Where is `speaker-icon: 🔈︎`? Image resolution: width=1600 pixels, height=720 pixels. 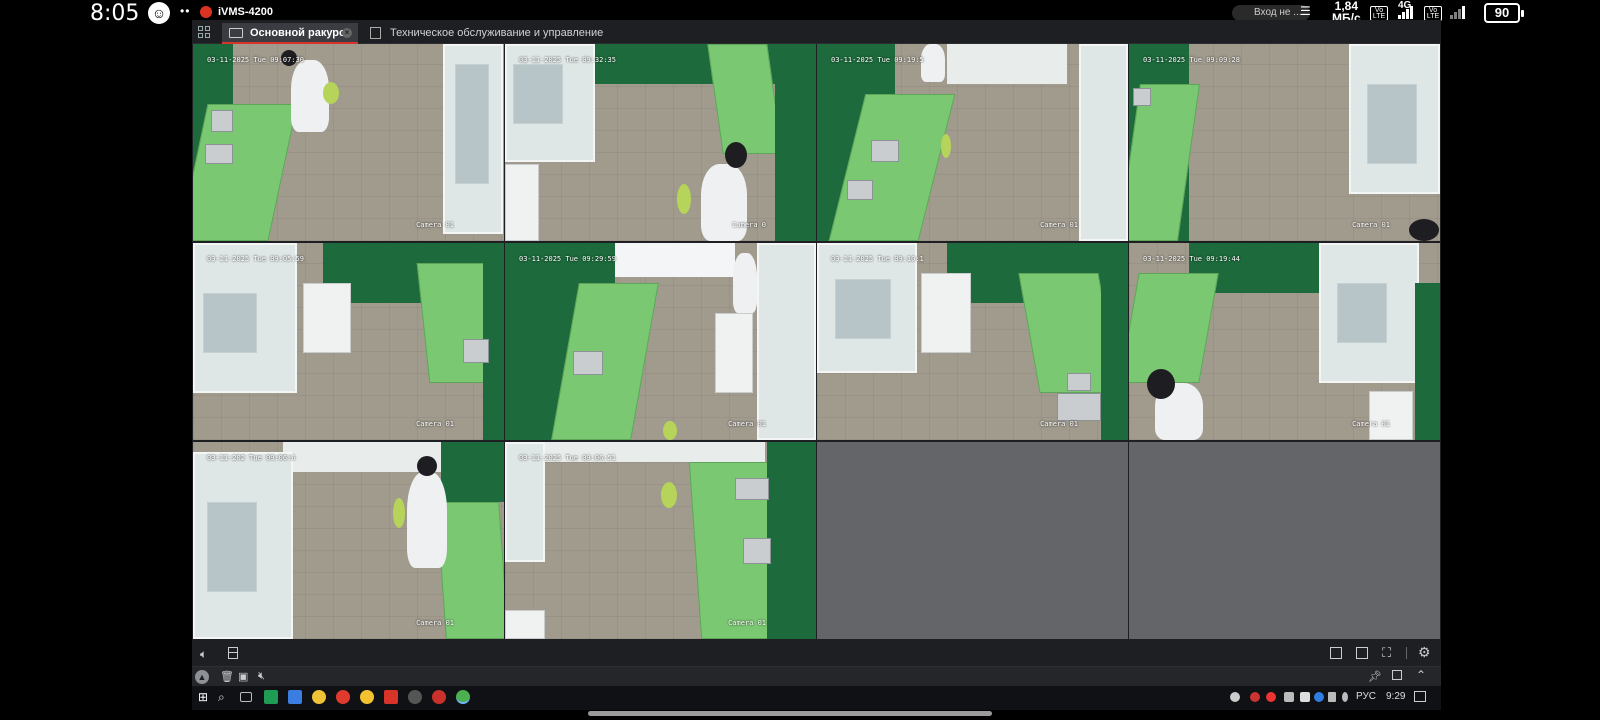 speaker-icon: 🔈︎ is located at coordinates (203, 654).